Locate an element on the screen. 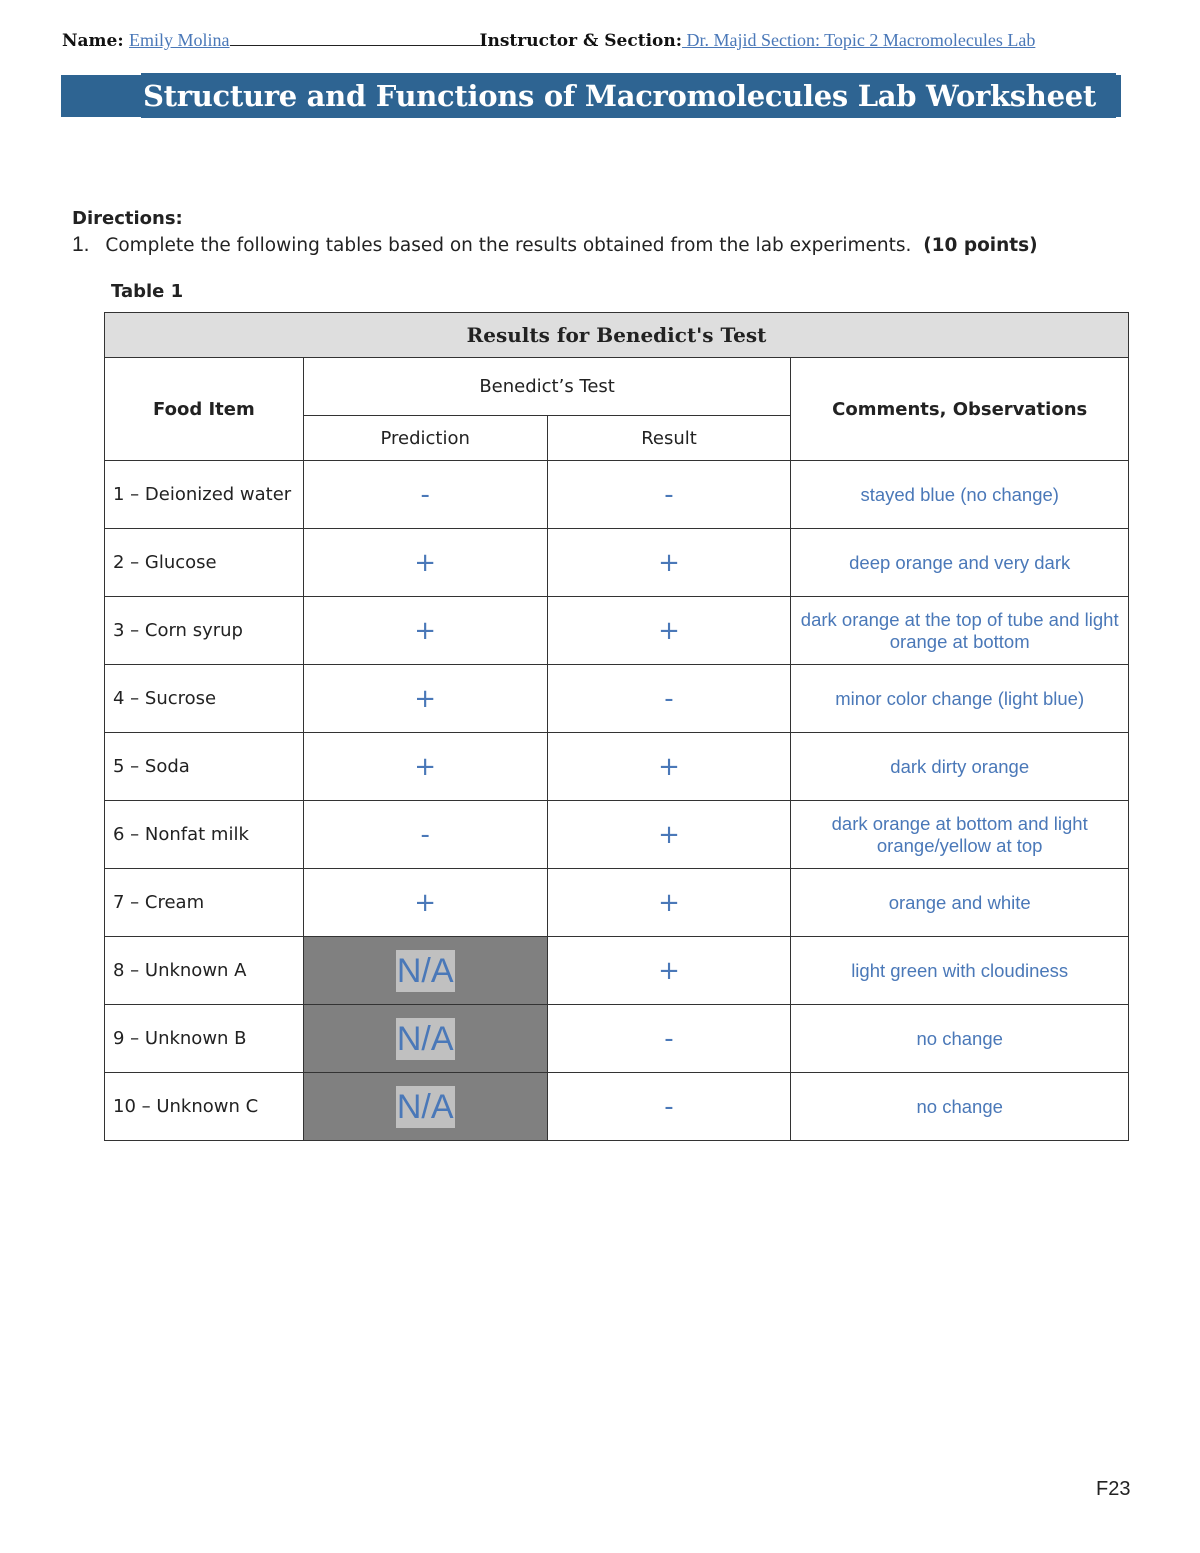  header-comments: Comments, Observations is located at coordinates (959, 409).